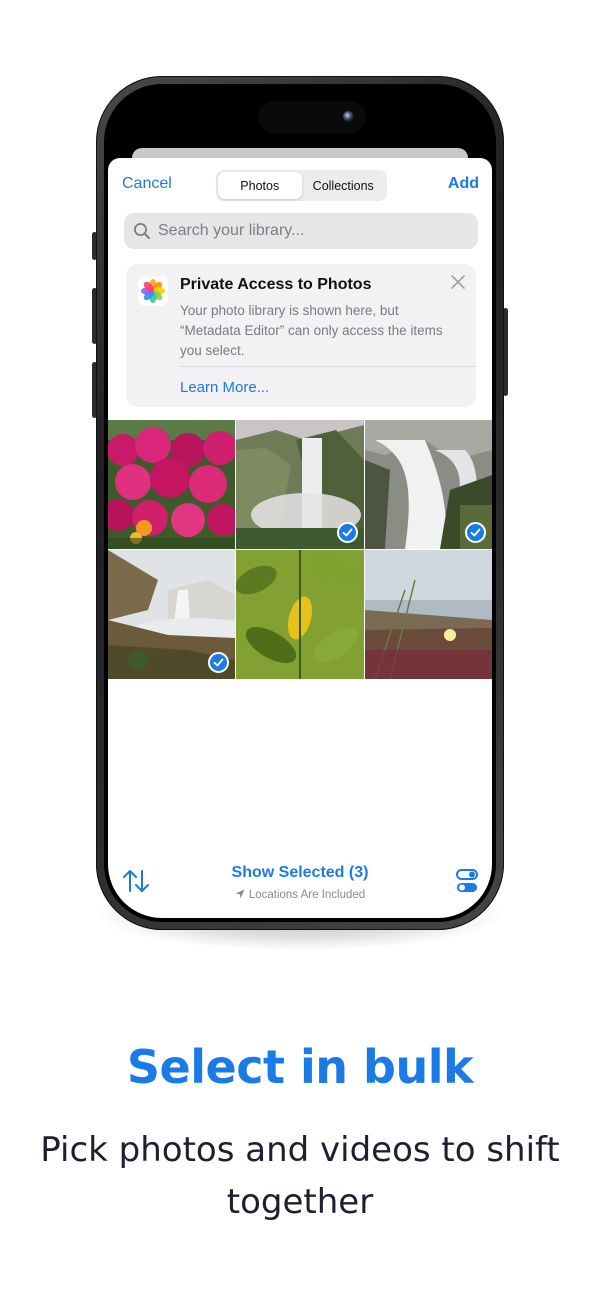 The height and width of the screenshot is (1300, 600). What do you see at coordinates (300, 873) in the screenshot?
I see `show-selected-button: Show Selected (3)` at bounding box center [300, 873].